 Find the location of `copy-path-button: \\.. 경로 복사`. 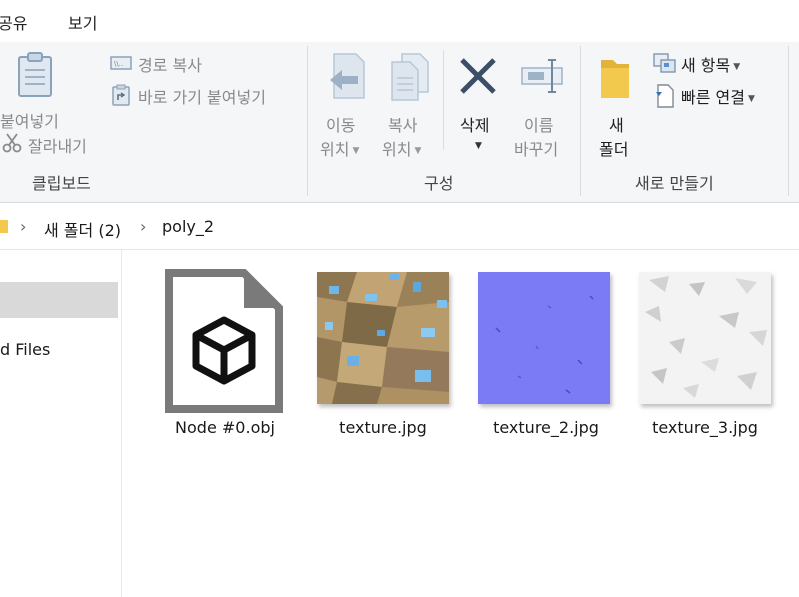

copy-path-button: \\.. 경로 복사 is located at coordinates (173, 63).